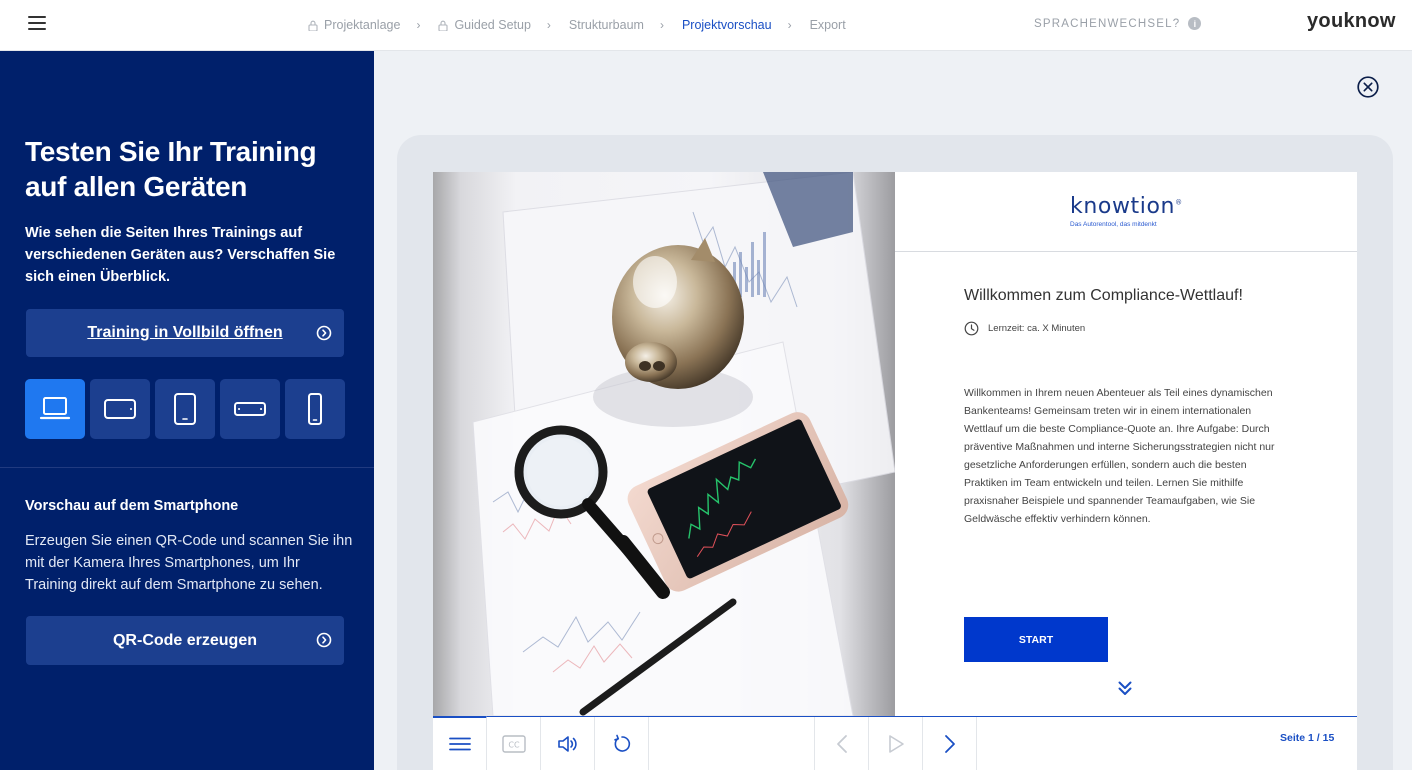 The image size is (1412, 770). I want to click on tablet-portrait-icon, so click(185, 409).